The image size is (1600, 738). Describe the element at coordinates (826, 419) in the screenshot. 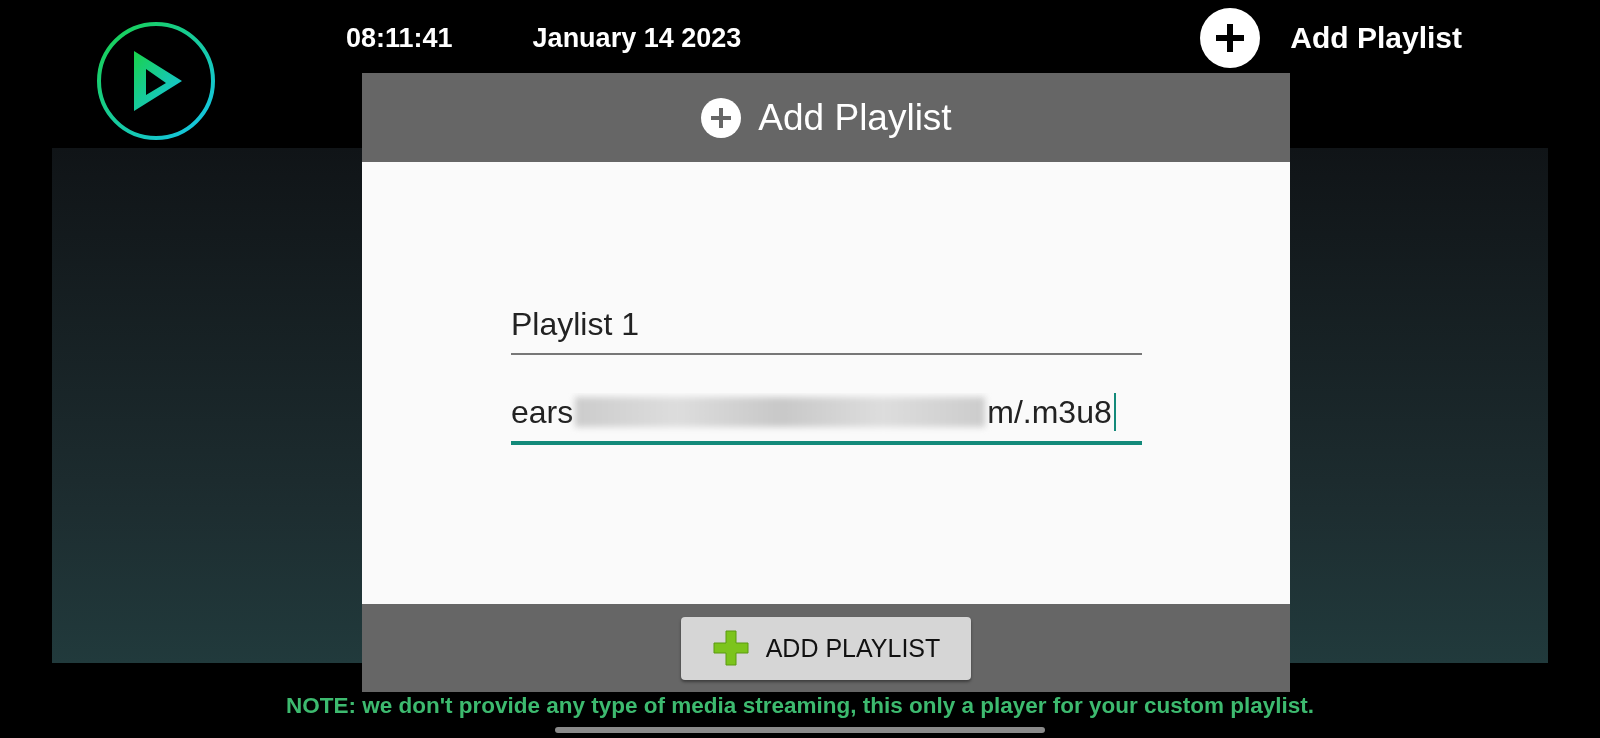

I see `url-field: ears m/.m3u8` at that location.